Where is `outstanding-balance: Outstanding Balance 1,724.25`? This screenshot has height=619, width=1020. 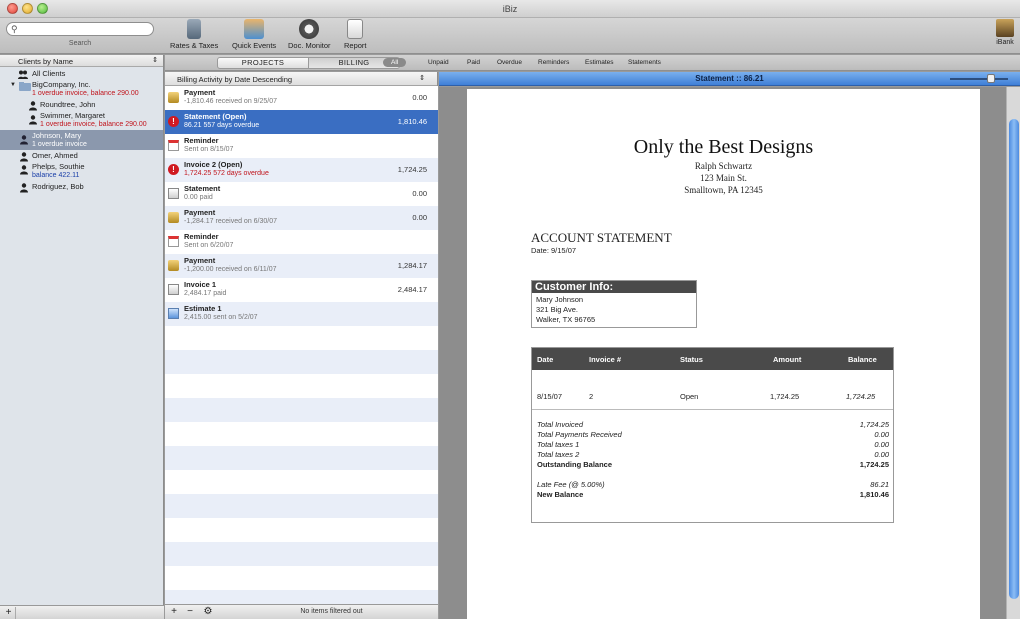
outstanding-balance: Outstanding Balance 1,724.25 is located at coordinates (713, 464).